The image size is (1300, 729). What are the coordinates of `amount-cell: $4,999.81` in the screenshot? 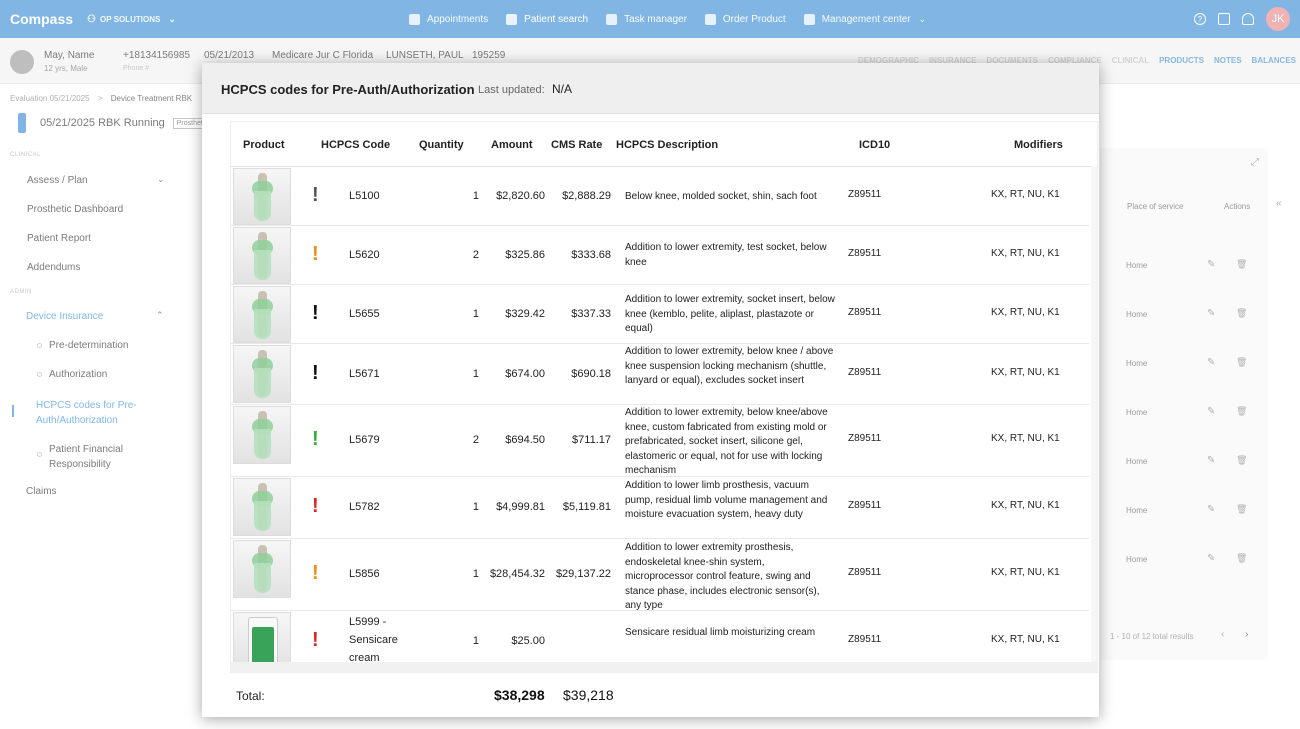 It's located at (520, 507).